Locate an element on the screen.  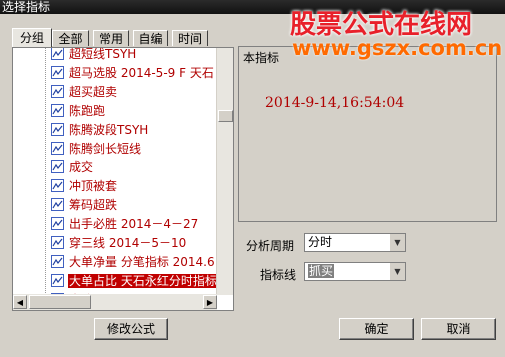
cancel-button: 取消 is located at coordinates (458, 329).